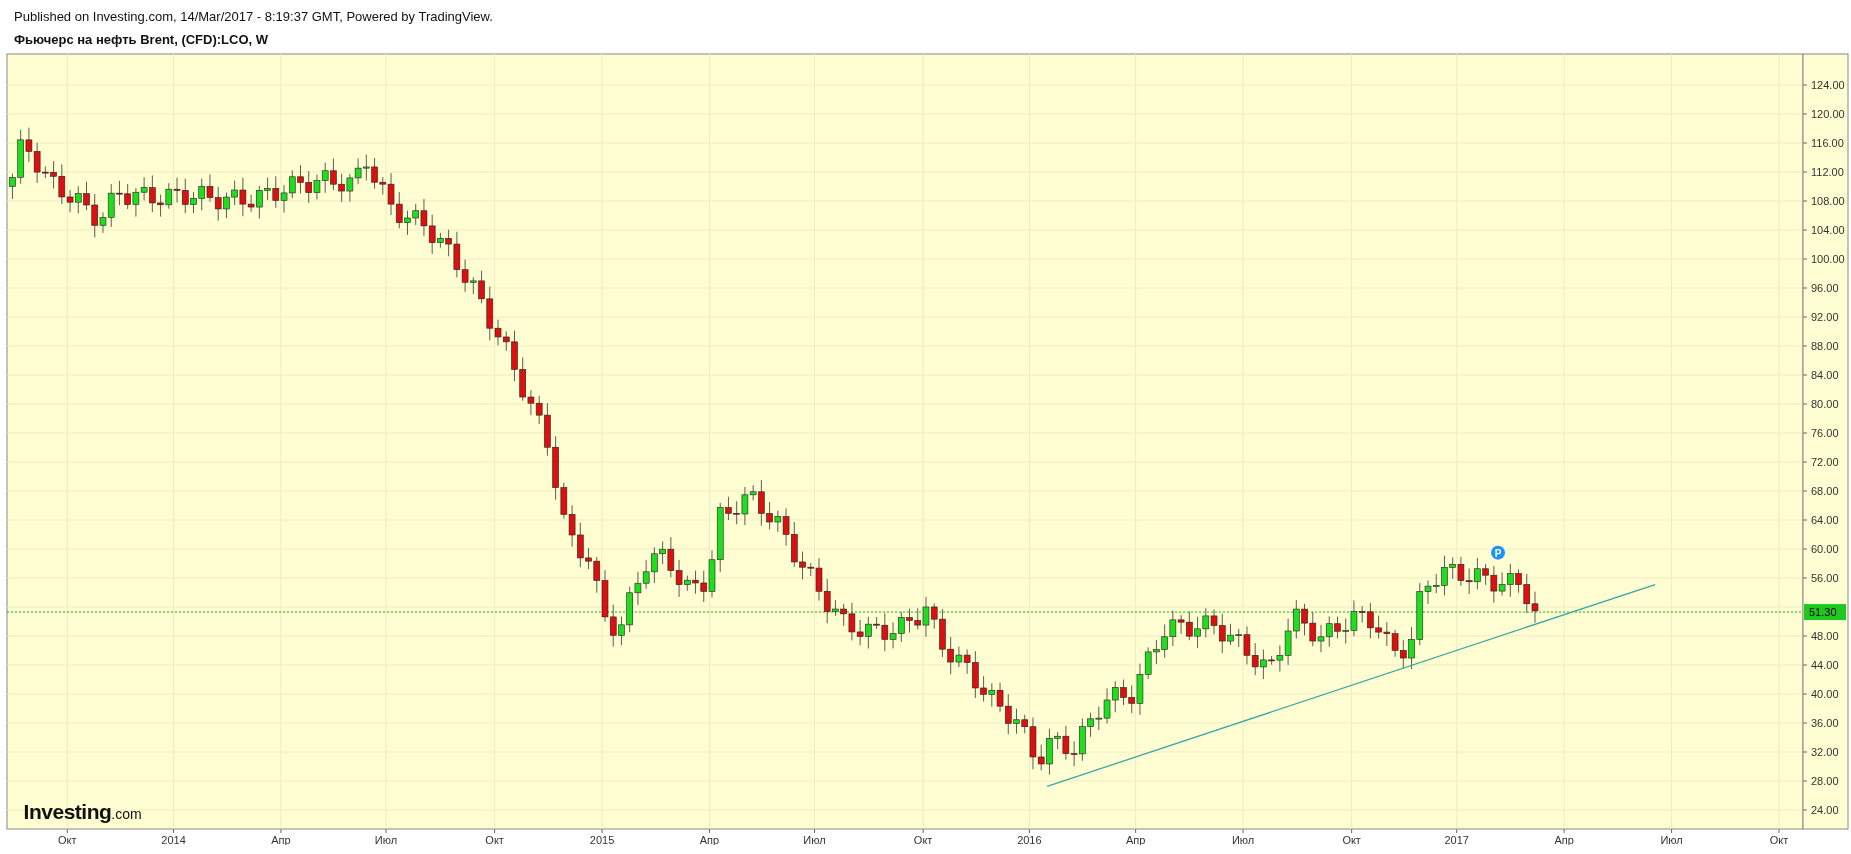  Describe the element at coordinates (1456, 839) in the screenshot. I see `x-axis-label: 2017` at that location.